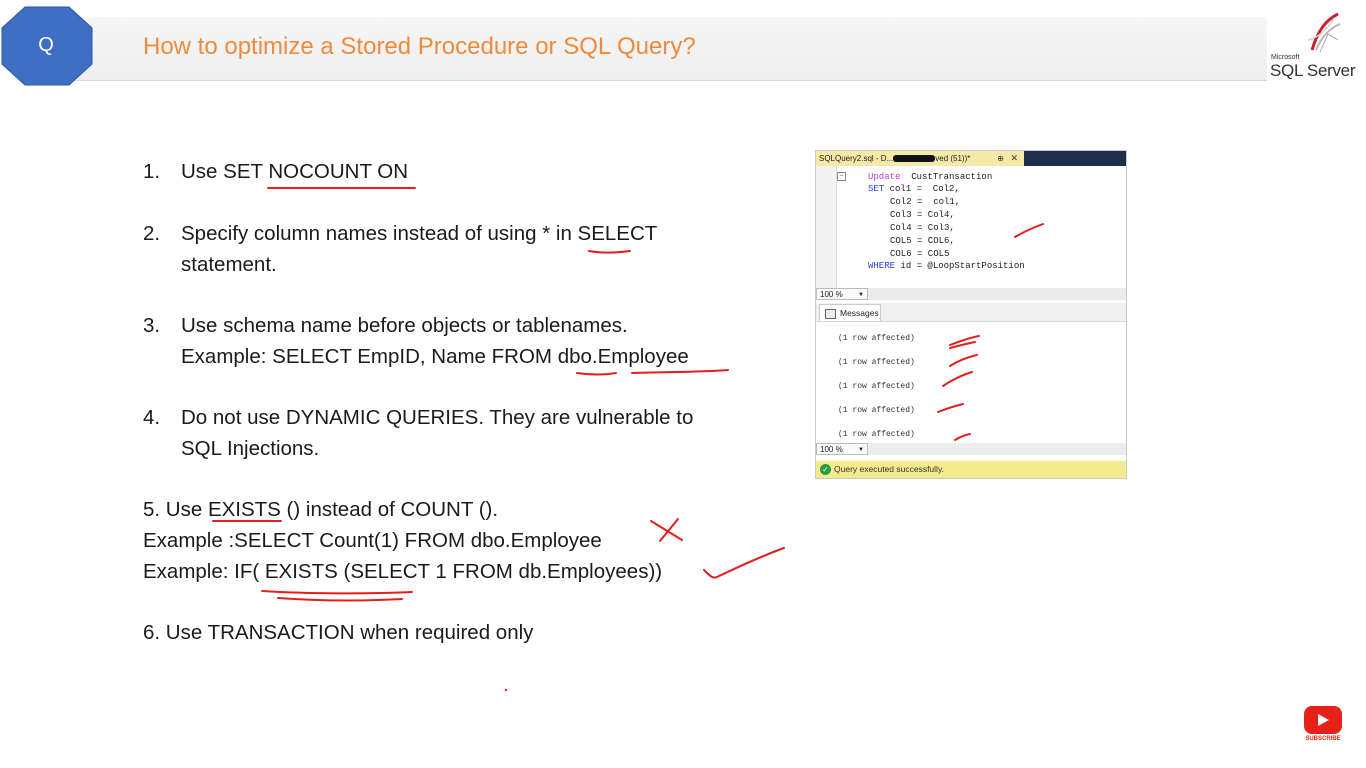 Image resolution: width=1366 pixels, height=768 pixels. I want to click on youtube-subscribe-button: SUBSCRIBE, so click(1323, 726).